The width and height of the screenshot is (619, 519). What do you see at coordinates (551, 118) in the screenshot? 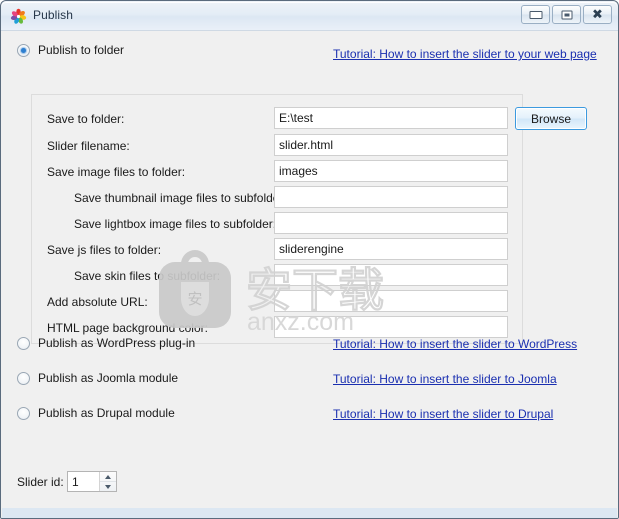
I see `browse-button: Browse` at bounding box center [551, 118].